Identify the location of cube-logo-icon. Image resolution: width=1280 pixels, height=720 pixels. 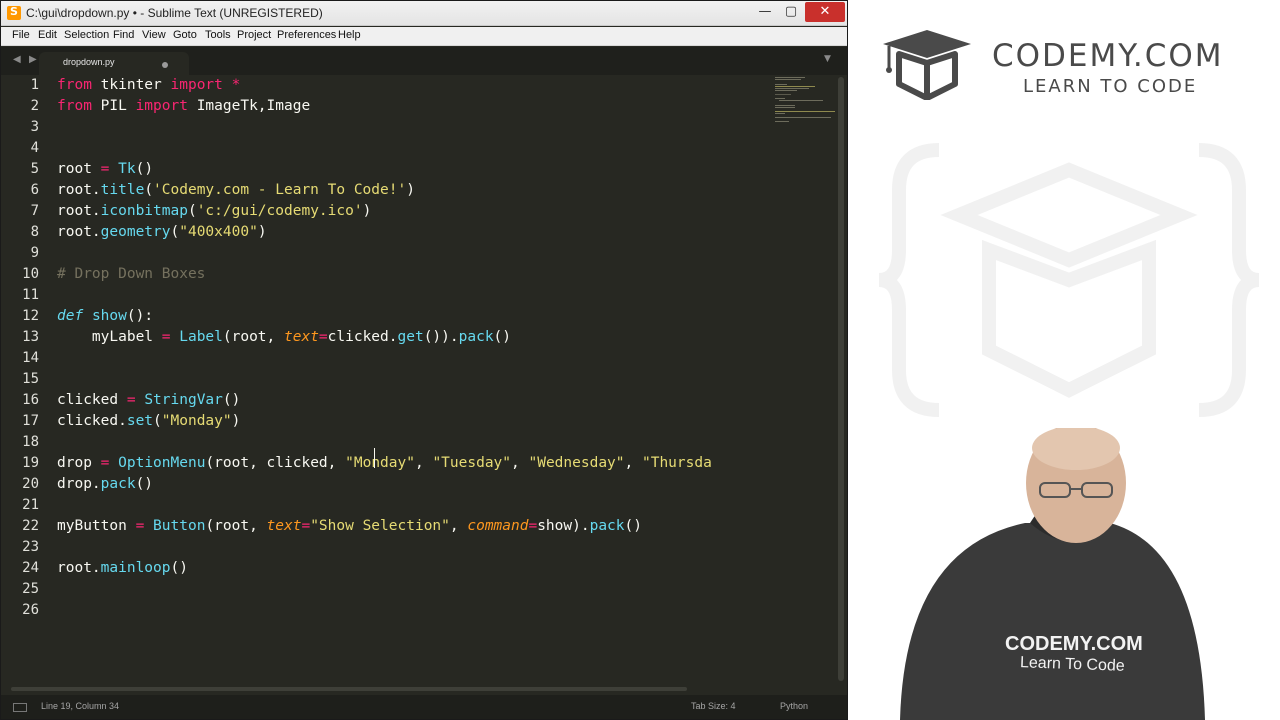
(927, 65).